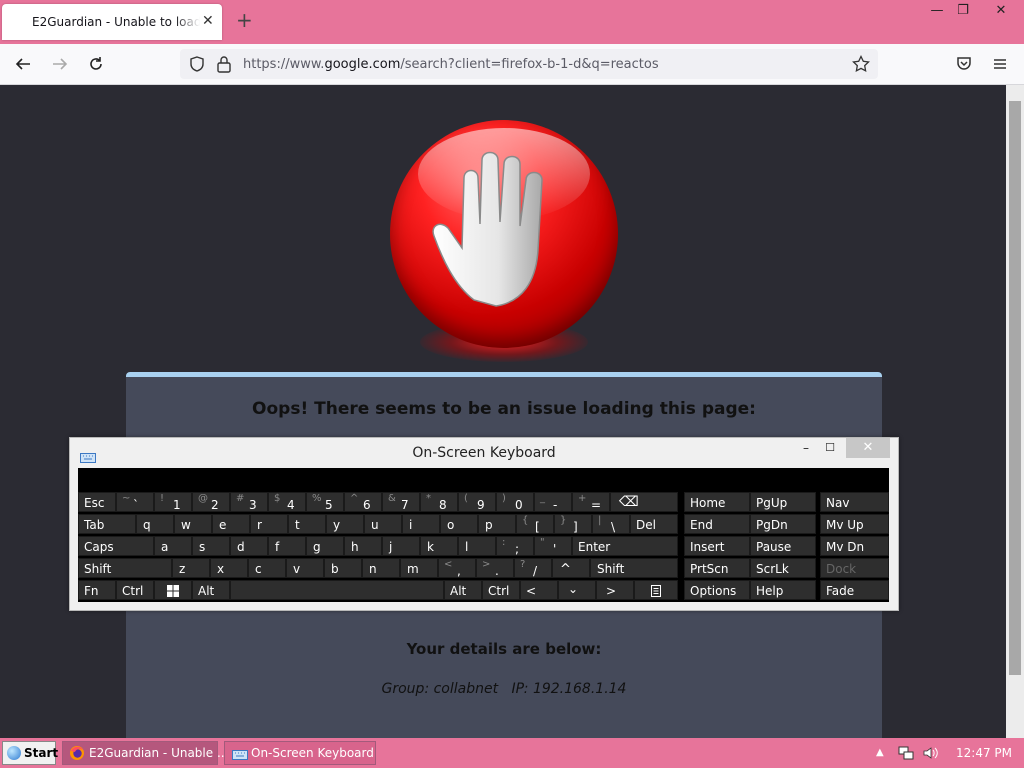 Image resolution: width=1024 pixels, height=768 pixels. Describe the element at coordinates (1001, 11) in the screenshot. I see `window-close-icon: ✕` at that location.